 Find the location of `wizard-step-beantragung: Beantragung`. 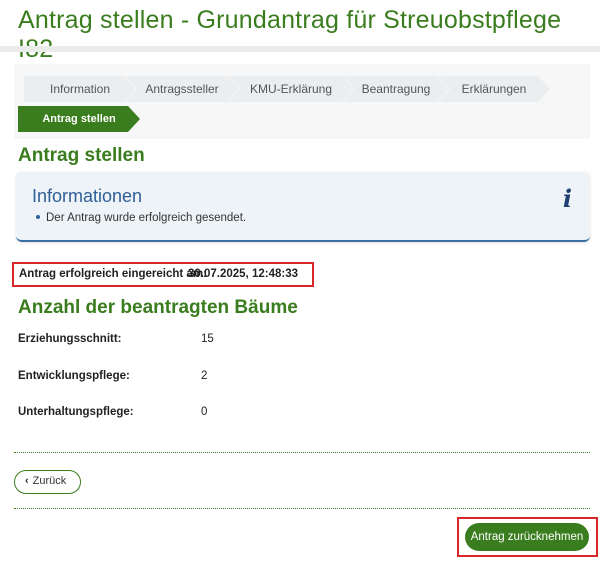

wizard-step-beantragung: Beantragung is located at coordinates (396, 89).